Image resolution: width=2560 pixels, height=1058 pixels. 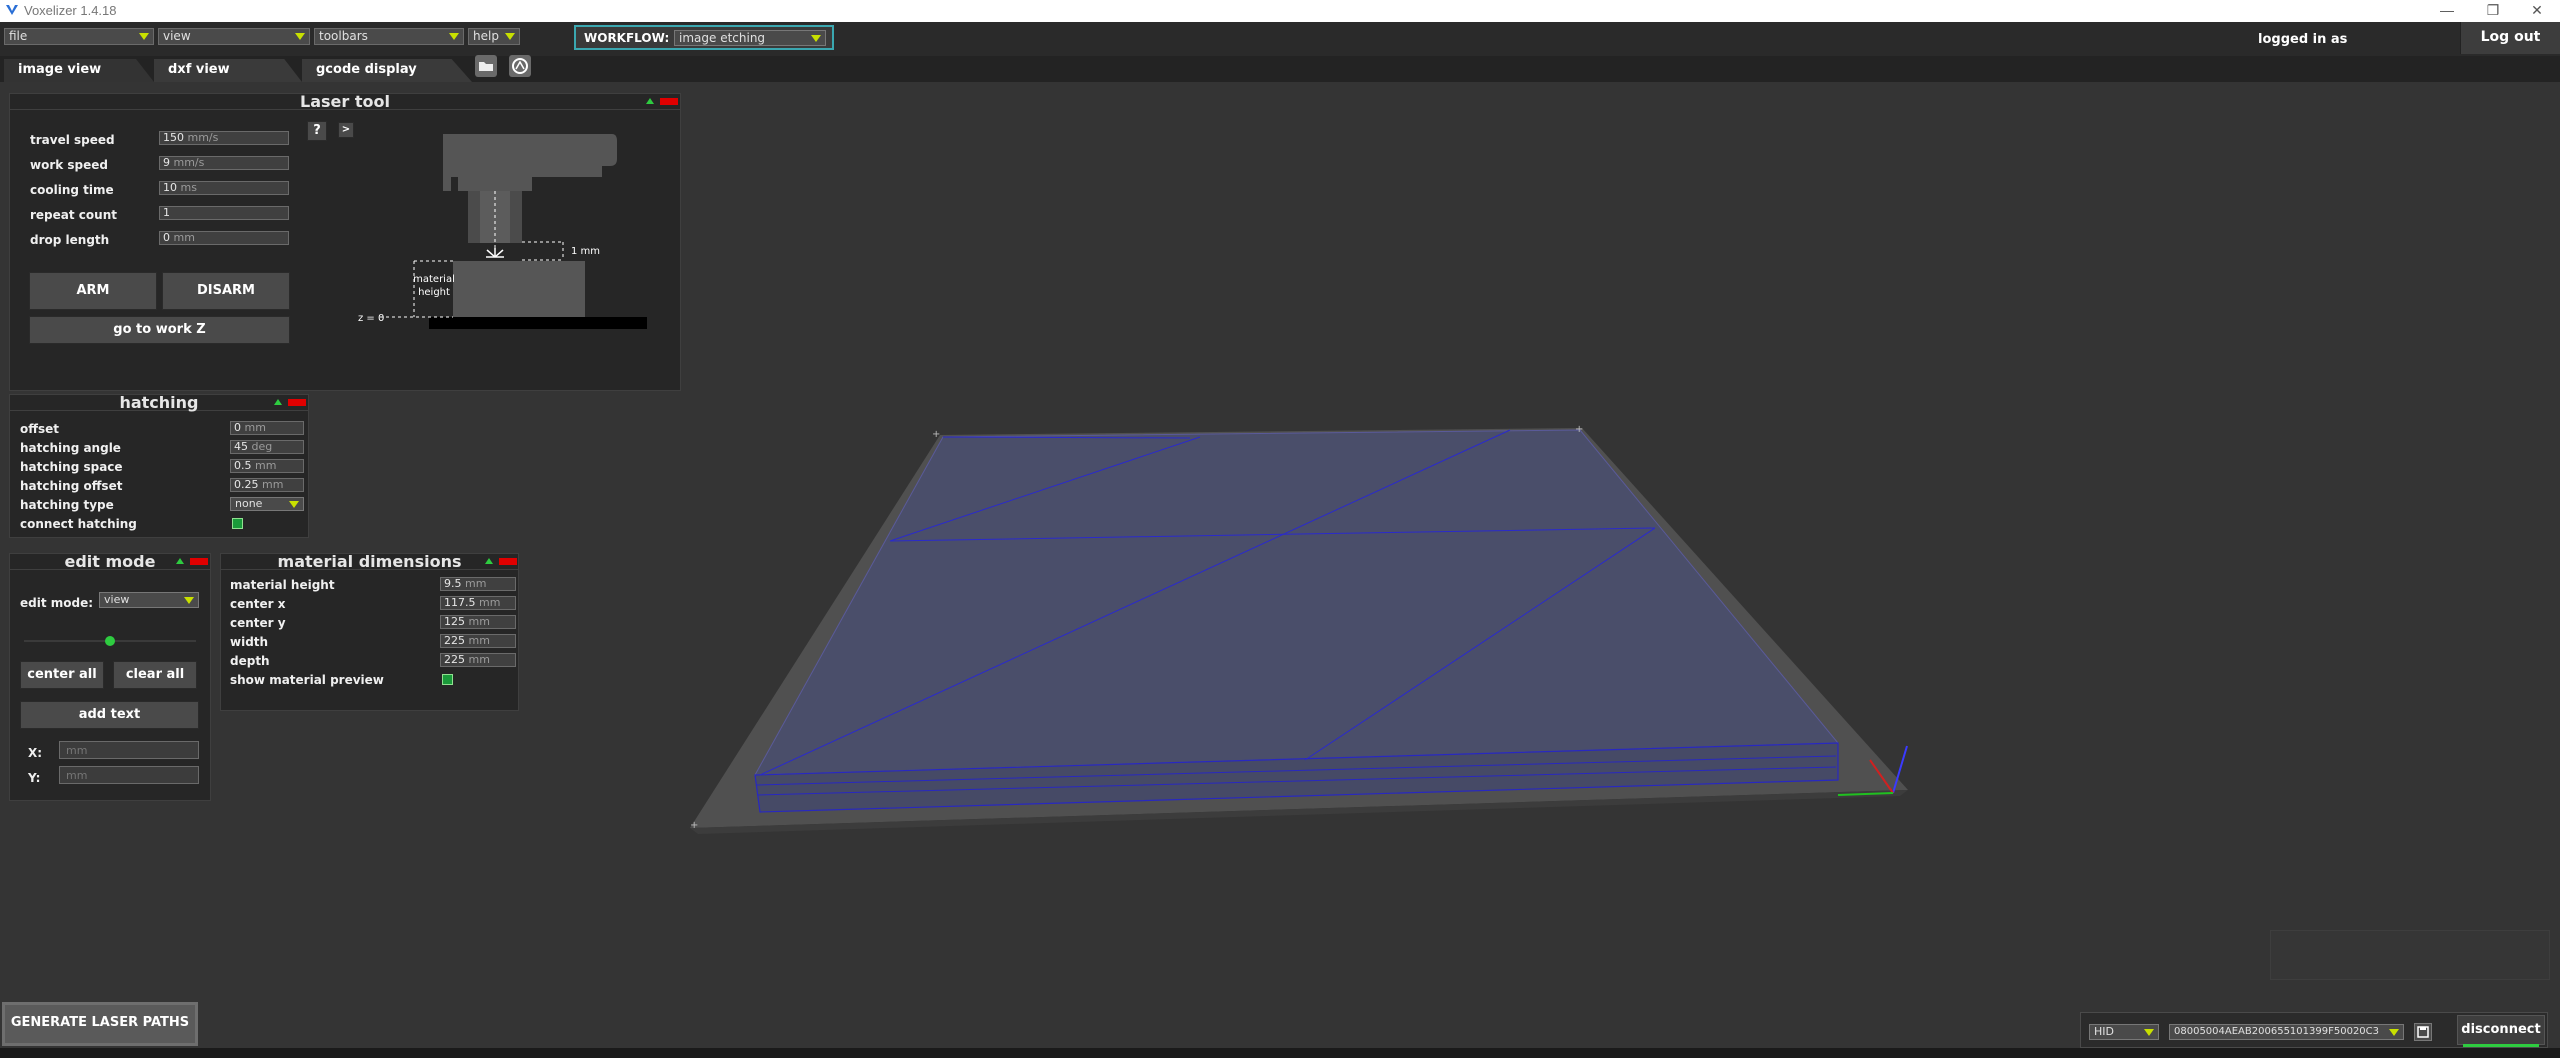 What do you see at coordinates (2277, 1031) in the screenshot?
I see `device-id-value: 08005004AEAB2006551013​99F50020C3` at bounding box center [2277, 1031].